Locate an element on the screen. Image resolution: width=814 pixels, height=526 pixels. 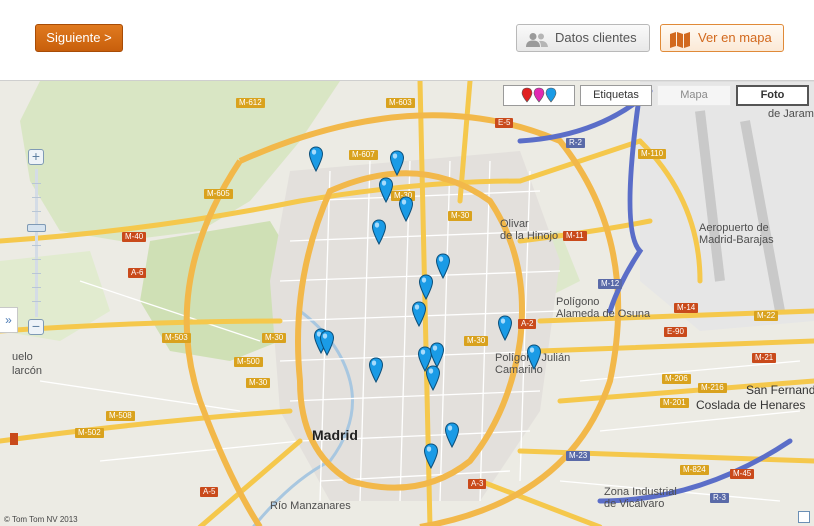
view-on-map-button: Ver en mapa is located at coordinates (722, 38).